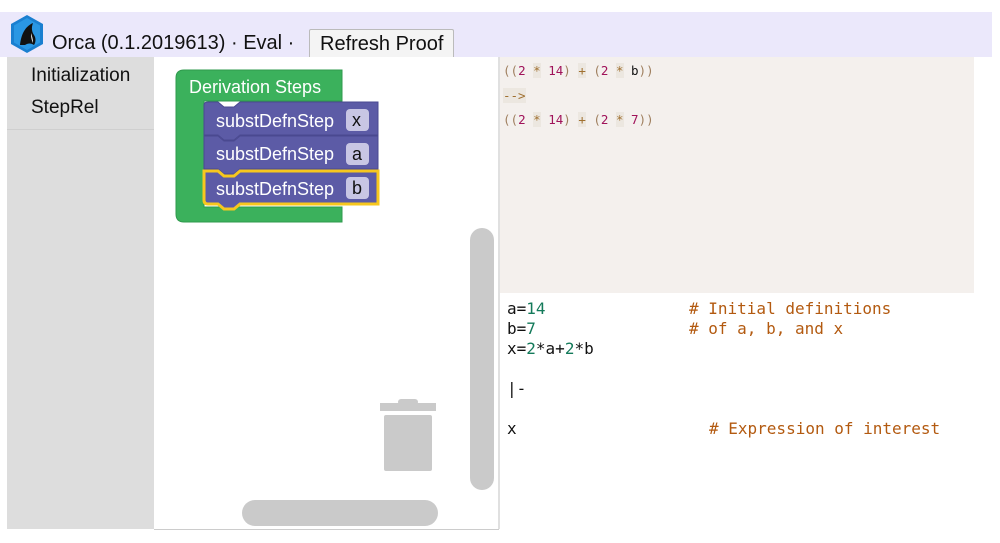 Image resolution: width=1000 pixels, height=543 pixels. Describe the element at coordinates (766, 328) in the screenshot. I see `editor-comment: # of a, b, and x` at that location.